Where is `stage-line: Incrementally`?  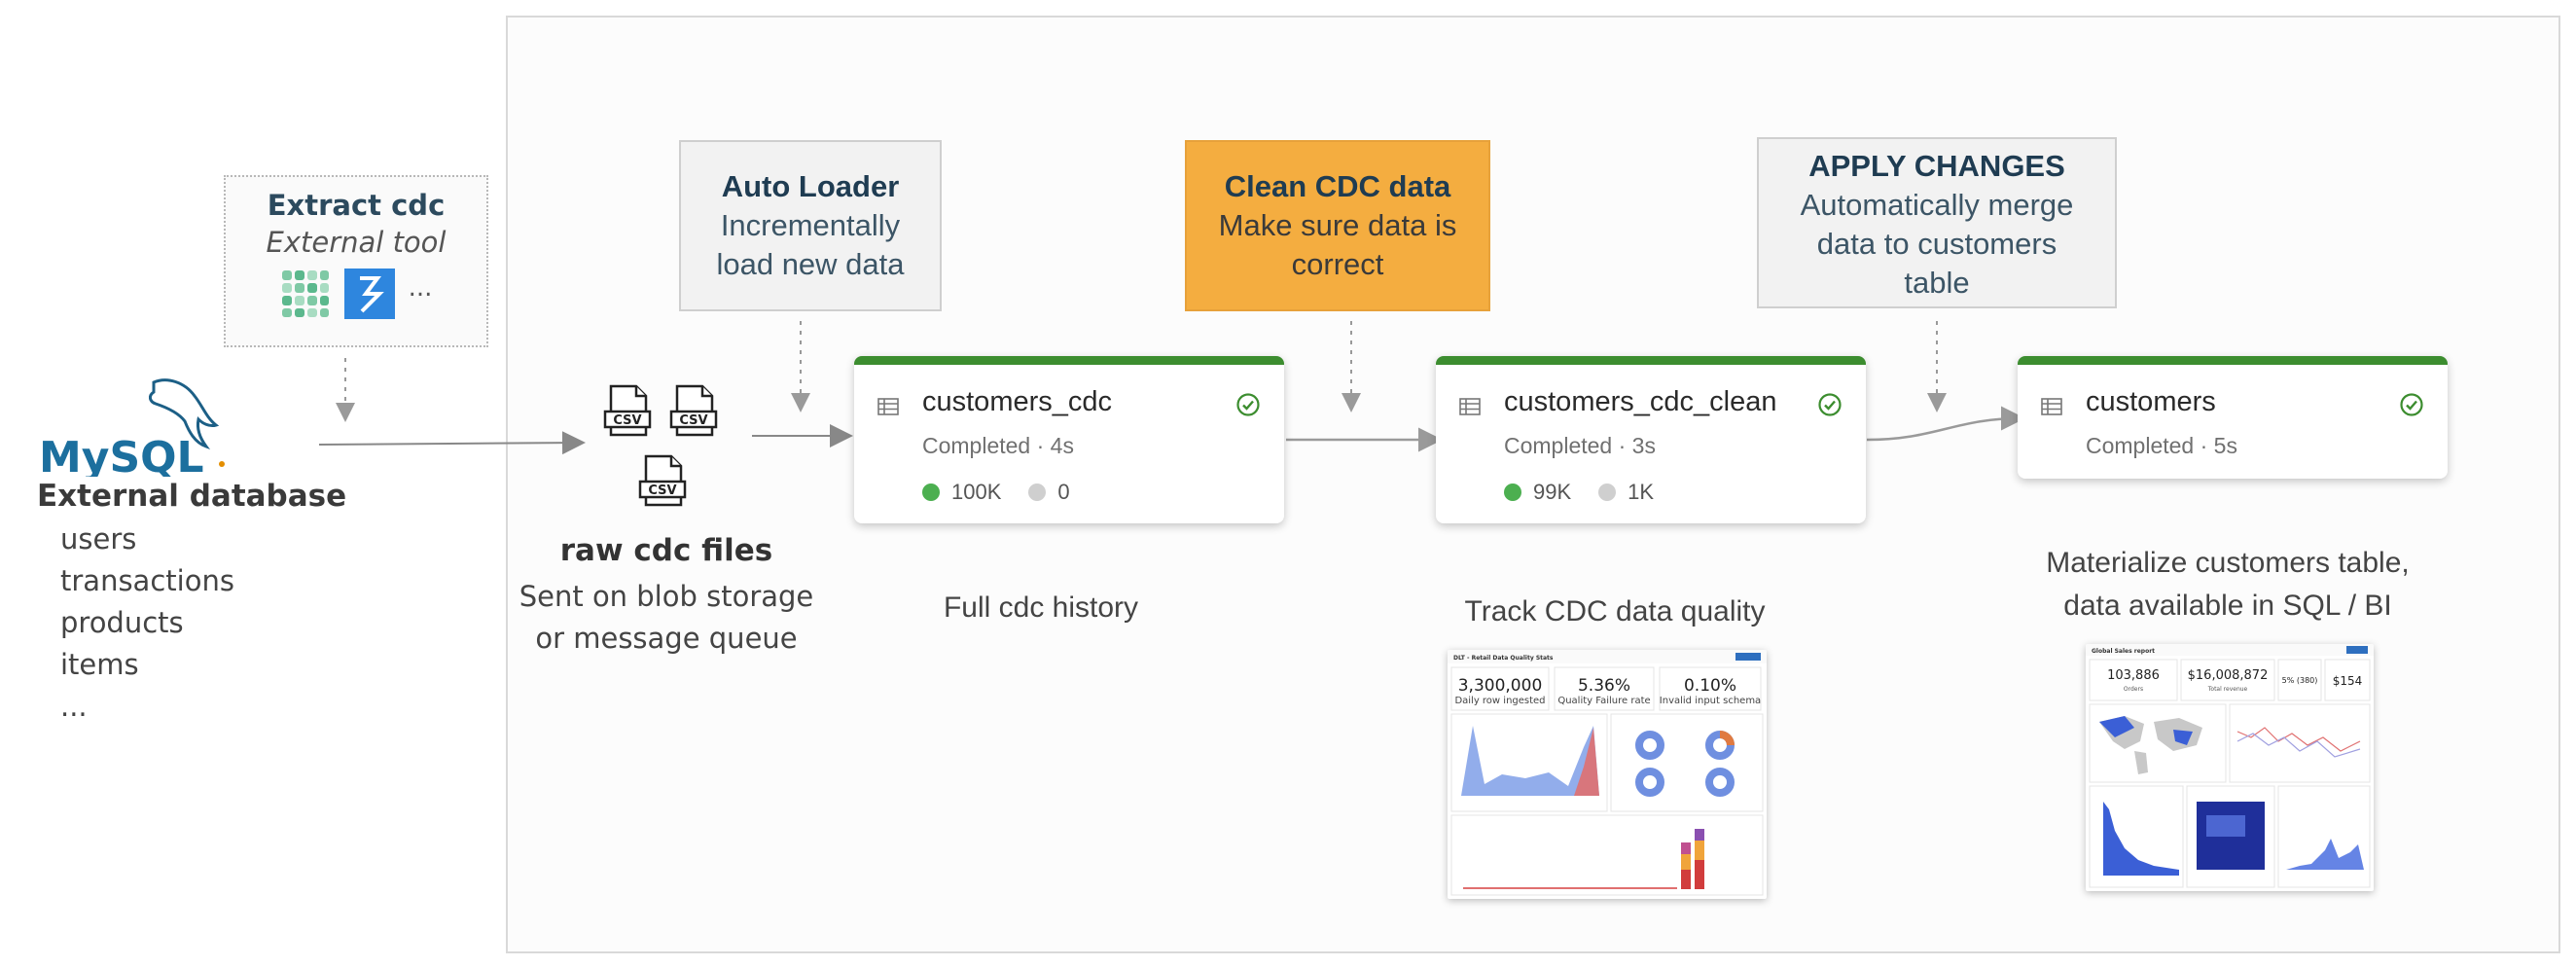
stage-line: Incrementally is located at coordinates (810, 225).